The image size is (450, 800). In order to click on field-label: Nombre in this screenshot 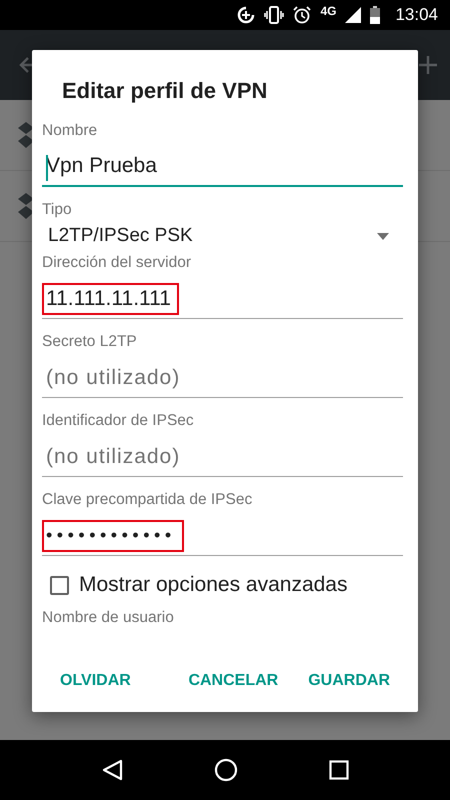, I will do `click(70, 131)`.